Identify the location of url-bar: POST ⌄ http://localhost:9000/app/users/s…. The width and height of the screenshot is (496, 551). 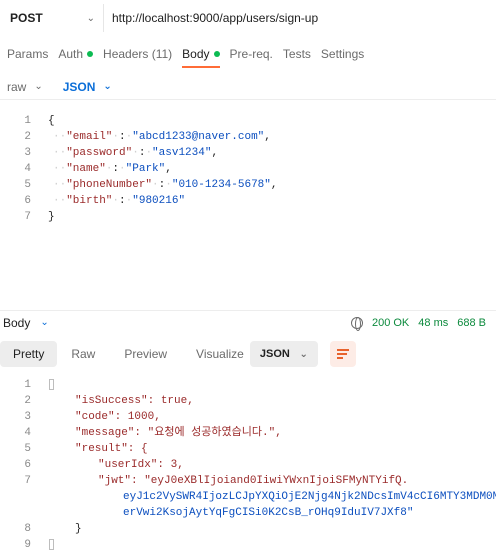
(248, 18).